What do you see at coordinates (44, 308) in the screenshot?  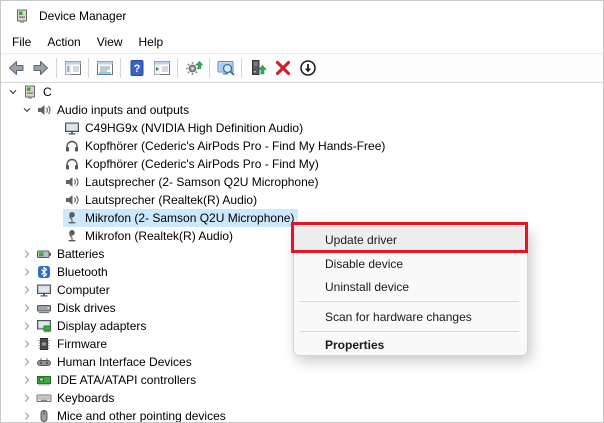 I see `disk-drive-icon` at bounding box center [44, 308].